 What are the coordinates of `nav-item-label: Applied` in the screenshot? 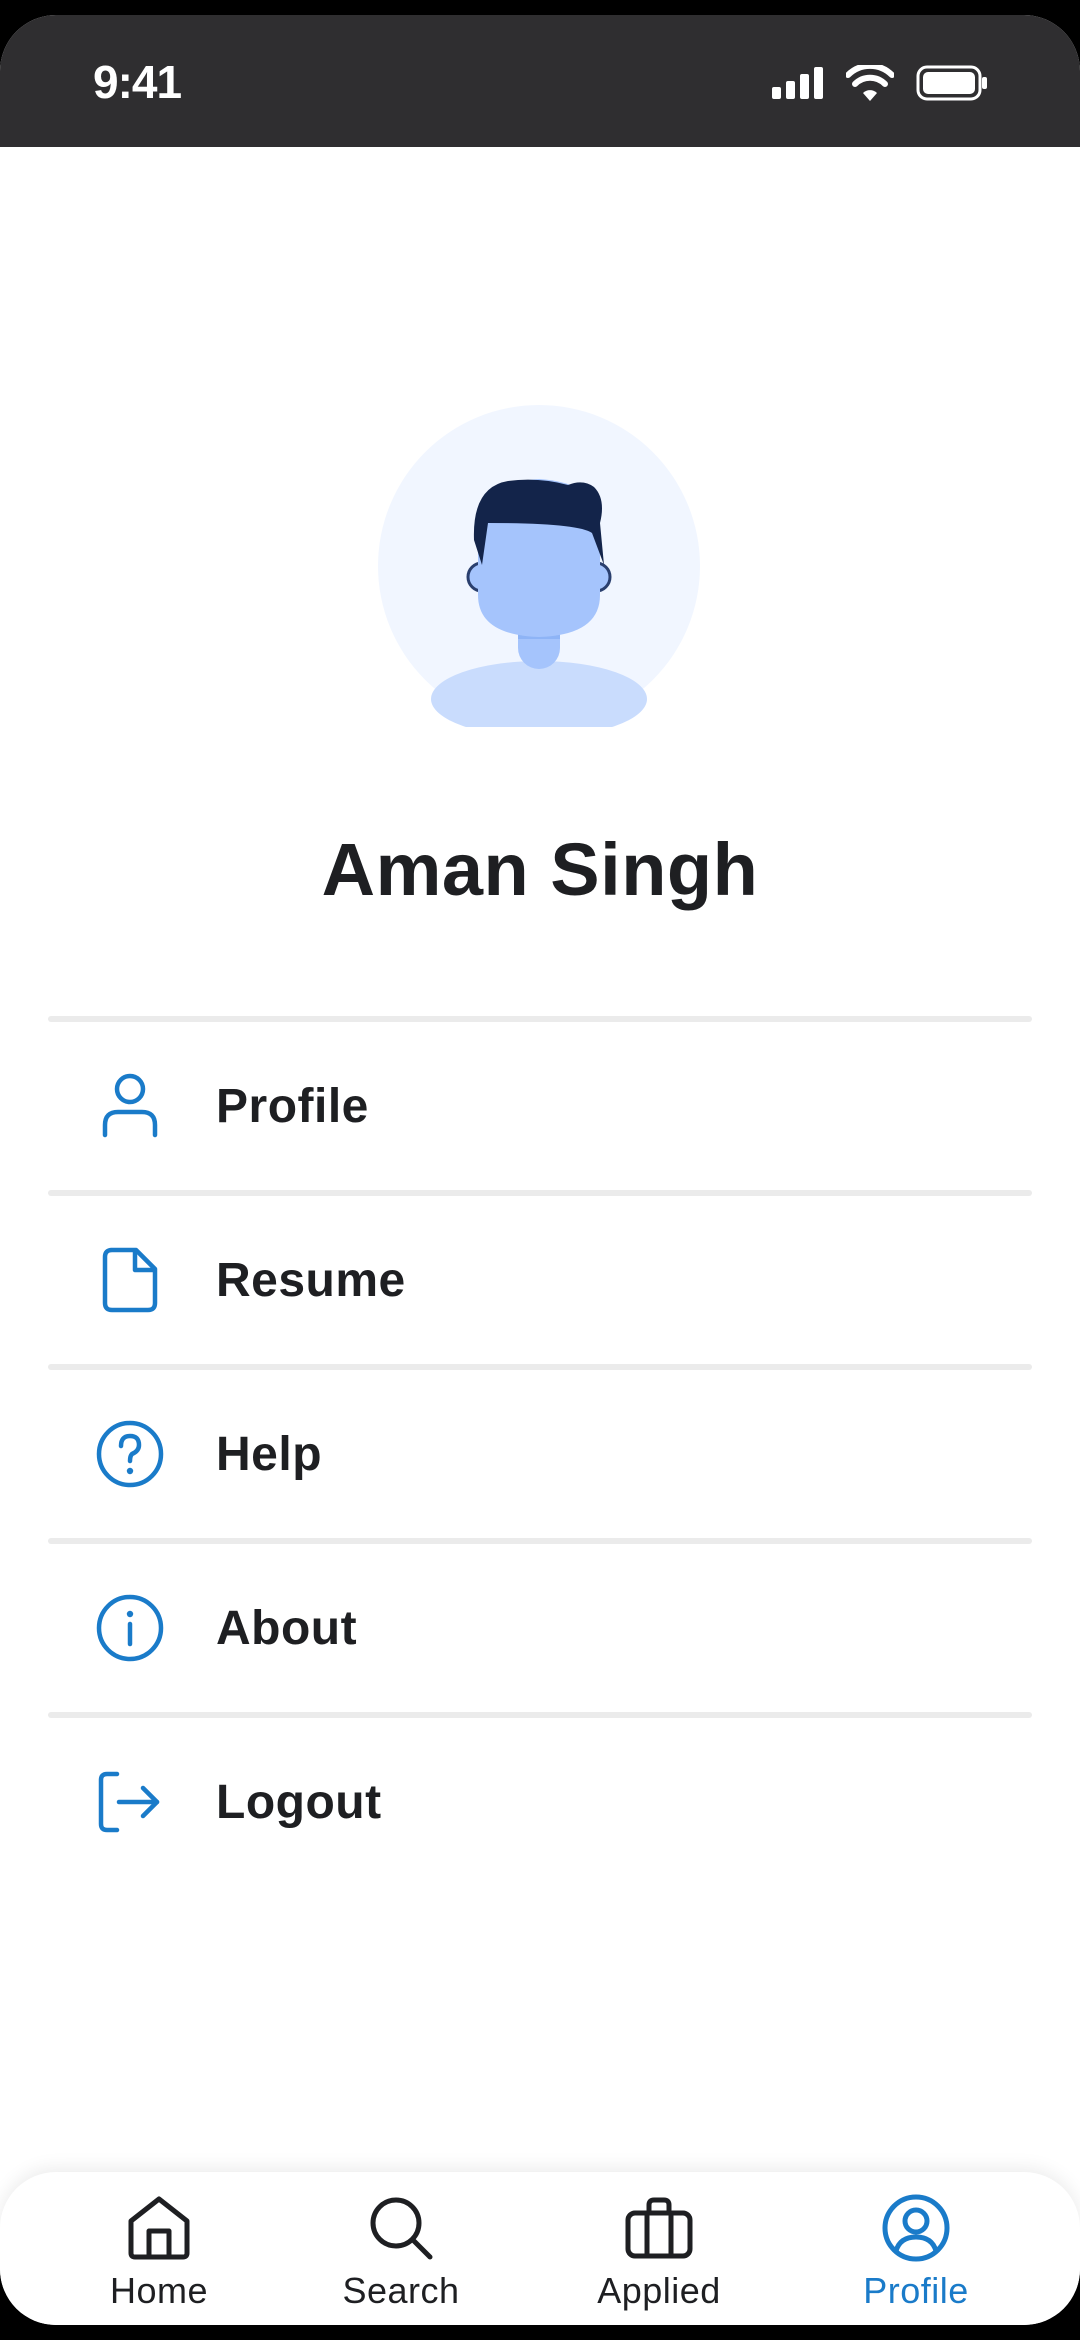 It's located at (659, 2290).